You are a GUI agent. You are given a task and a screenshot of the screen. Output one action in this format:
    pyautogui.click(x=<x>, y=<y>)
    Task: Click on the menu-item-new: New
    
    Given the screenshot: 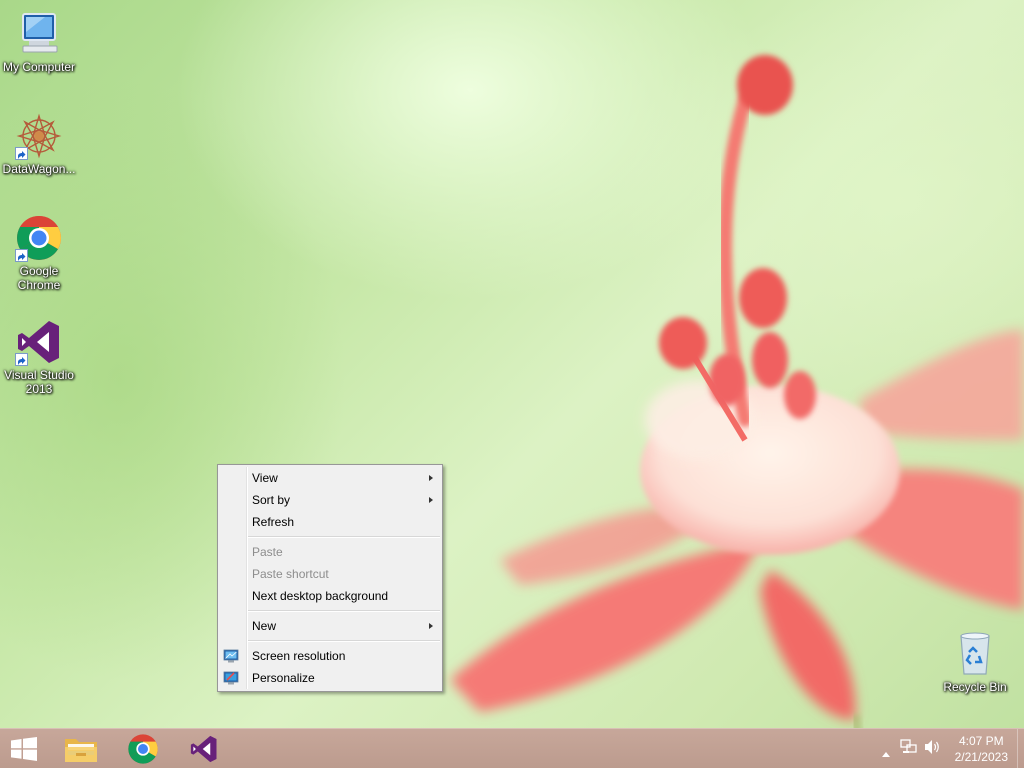 What is the action you would take?
    pyautogui.click(x=330, y=626)
    